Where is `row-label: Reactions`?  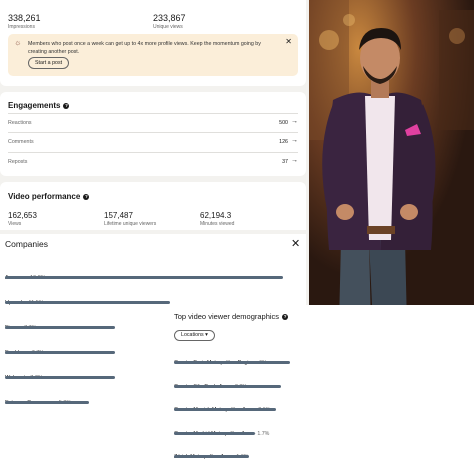
row-label: Reactions is located at coordinates (20, 123).